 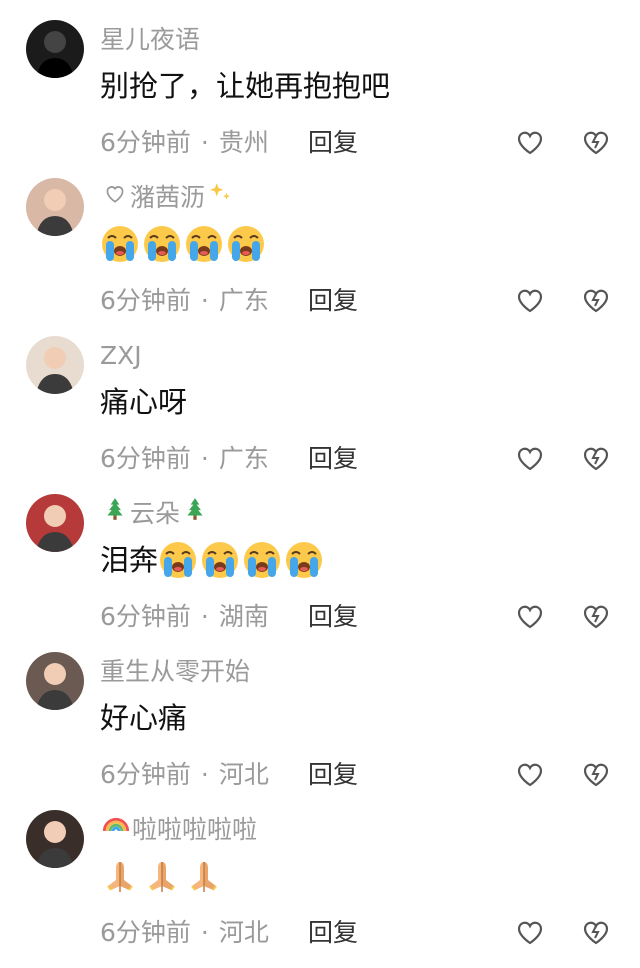 I want to click on comment-text-content: 泪奔, so click(x=129, y=560).